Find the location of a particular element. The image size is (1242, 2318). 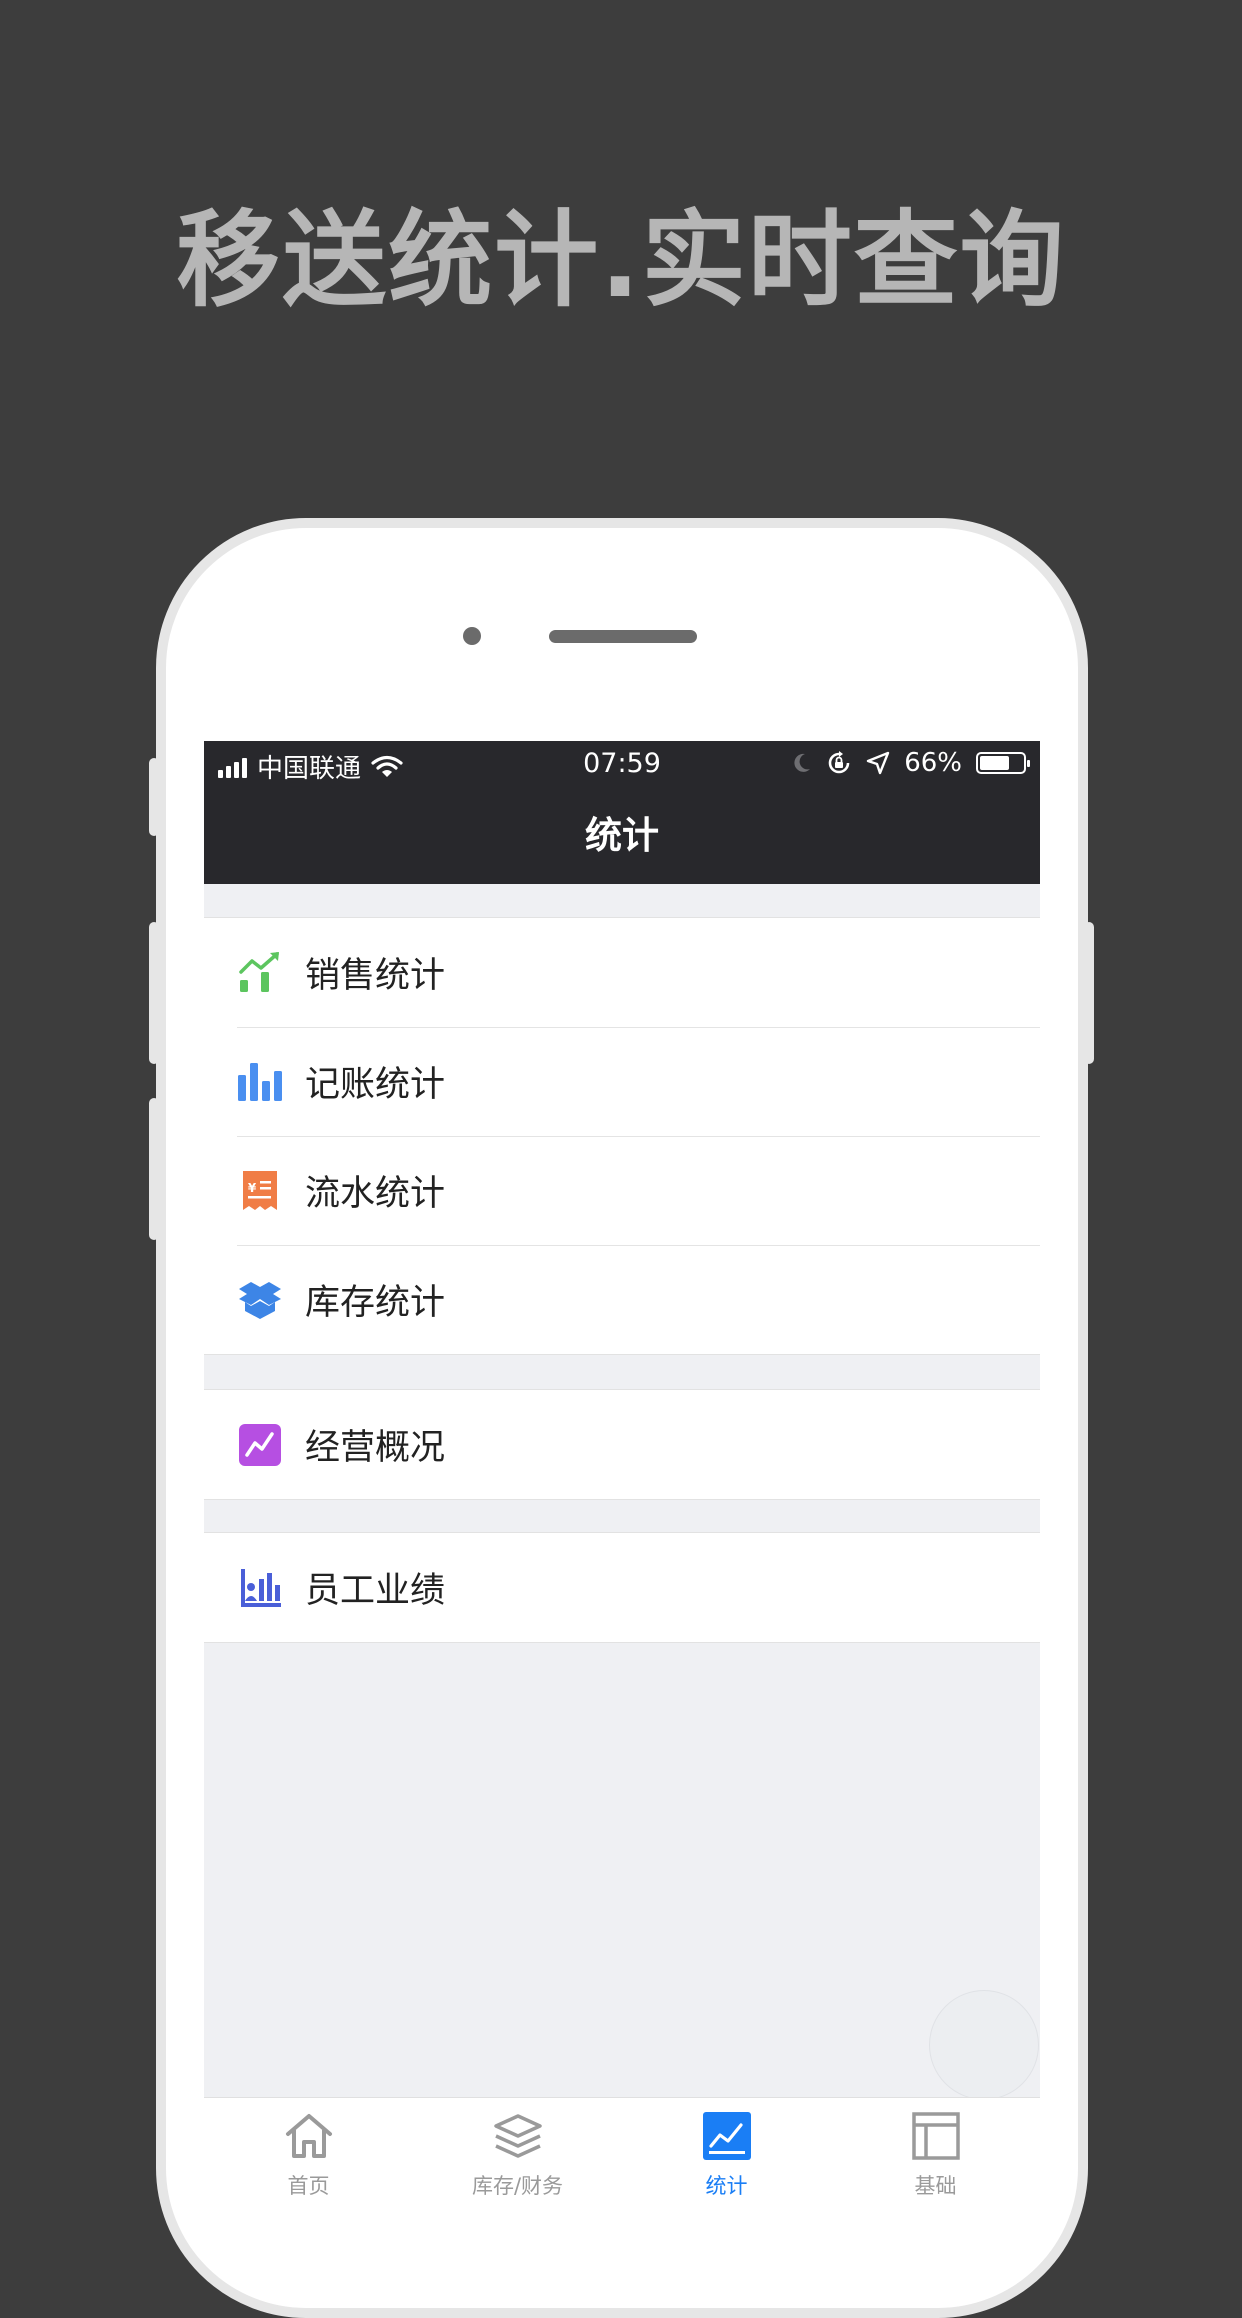

menu-item-label: 销售统计 is located at coordinates (375, 976).